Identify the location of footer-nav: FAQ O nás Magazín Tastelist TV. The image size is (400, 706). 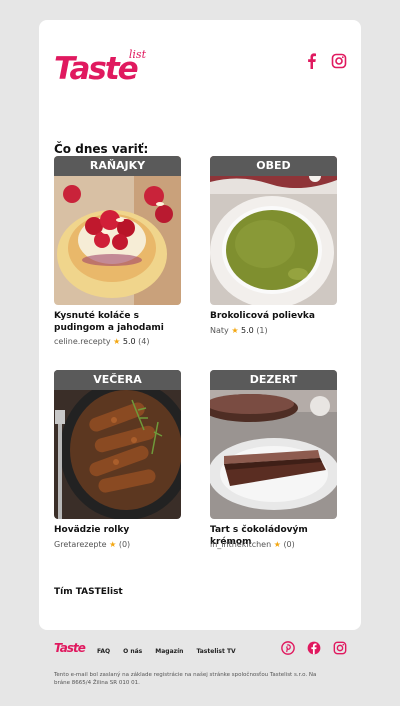
(166, 651).